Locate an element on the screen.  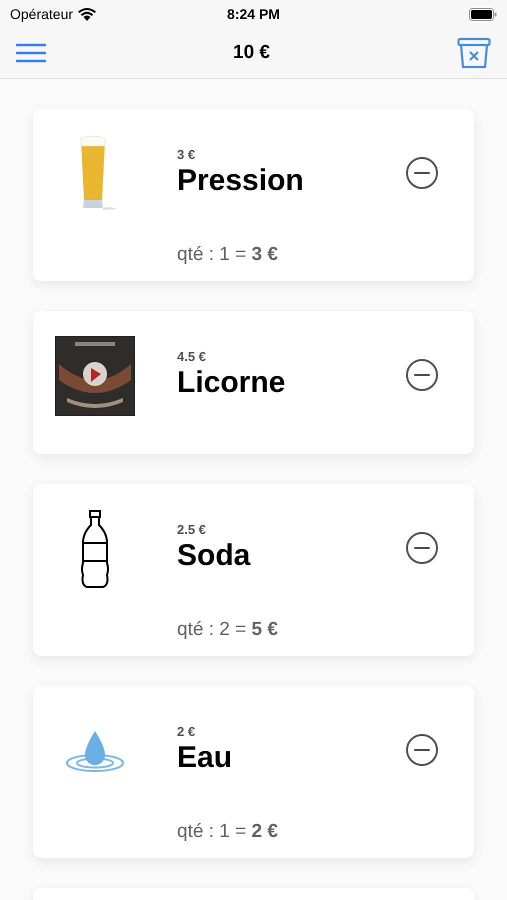
item-name: Eau is located at coordinates (205, 758).